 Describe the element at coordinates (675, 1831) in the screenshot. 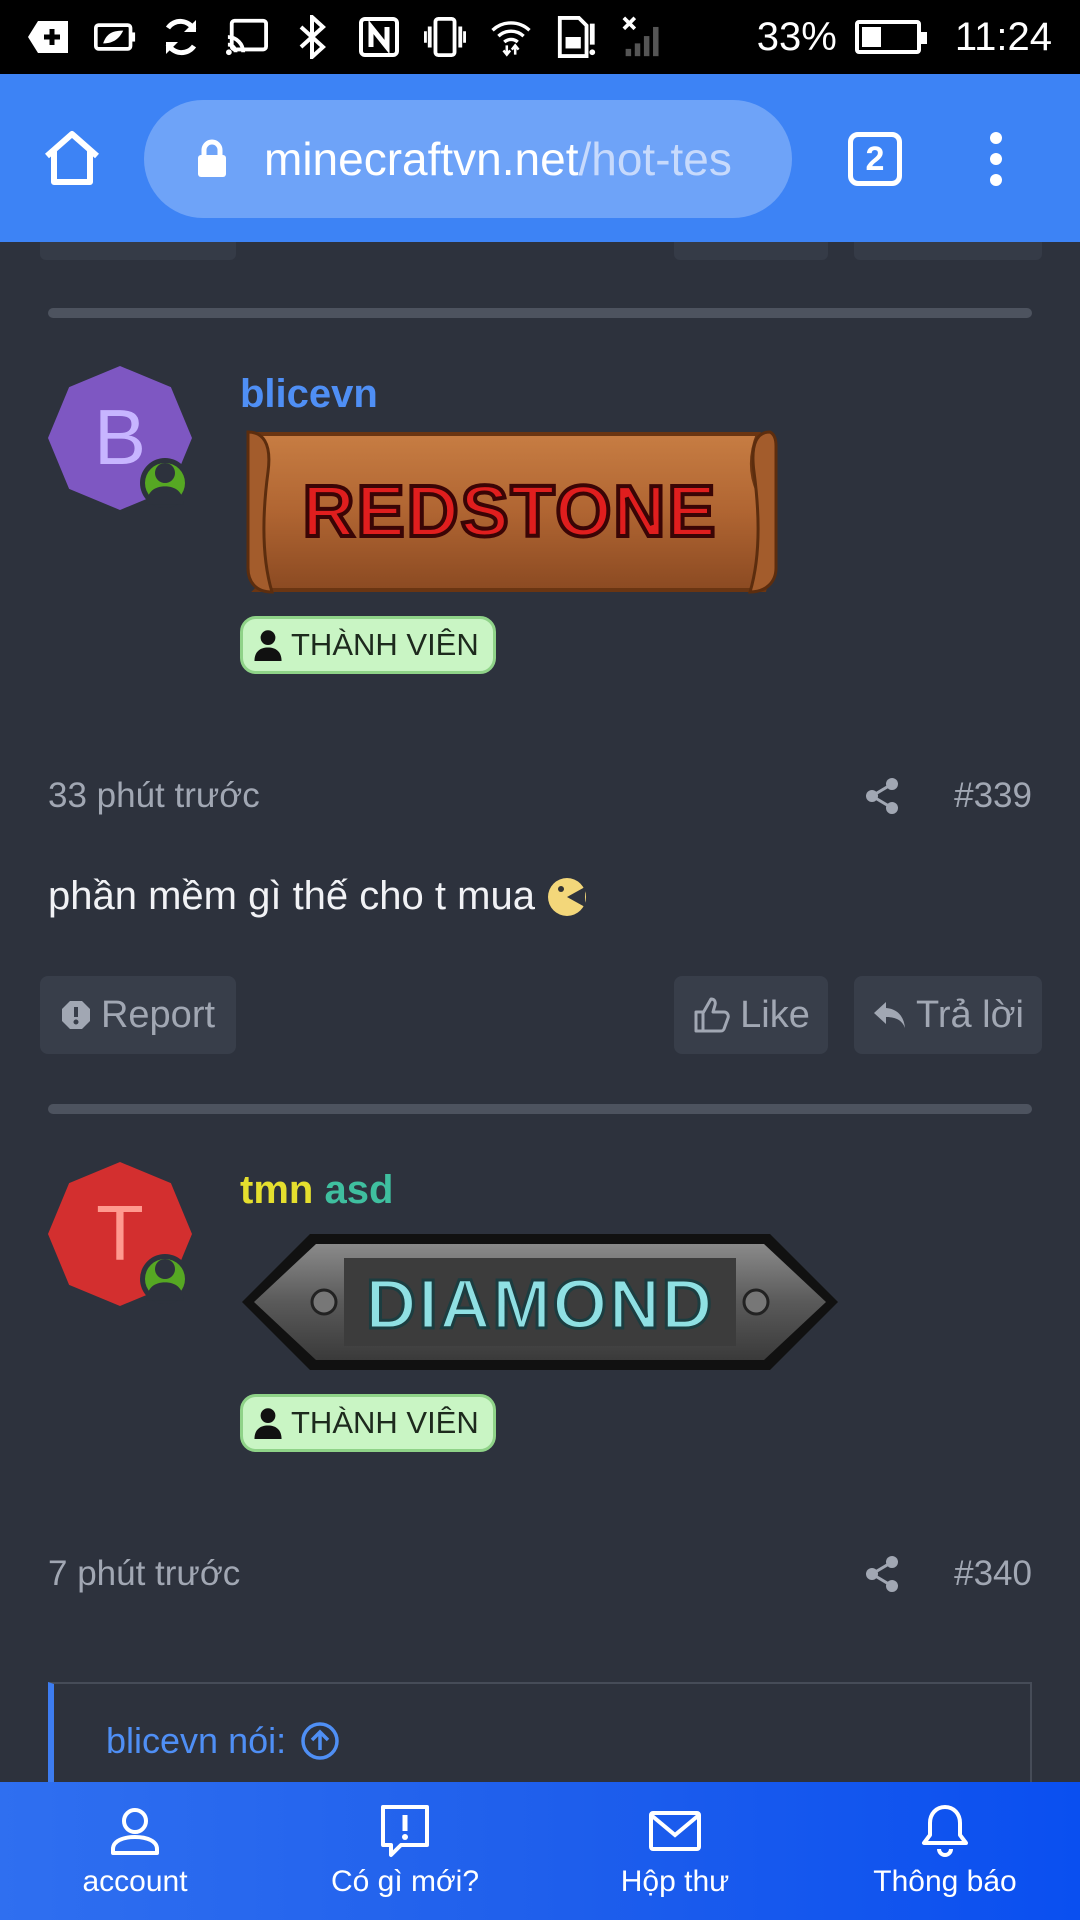

I see `inbox-icon` at that location.